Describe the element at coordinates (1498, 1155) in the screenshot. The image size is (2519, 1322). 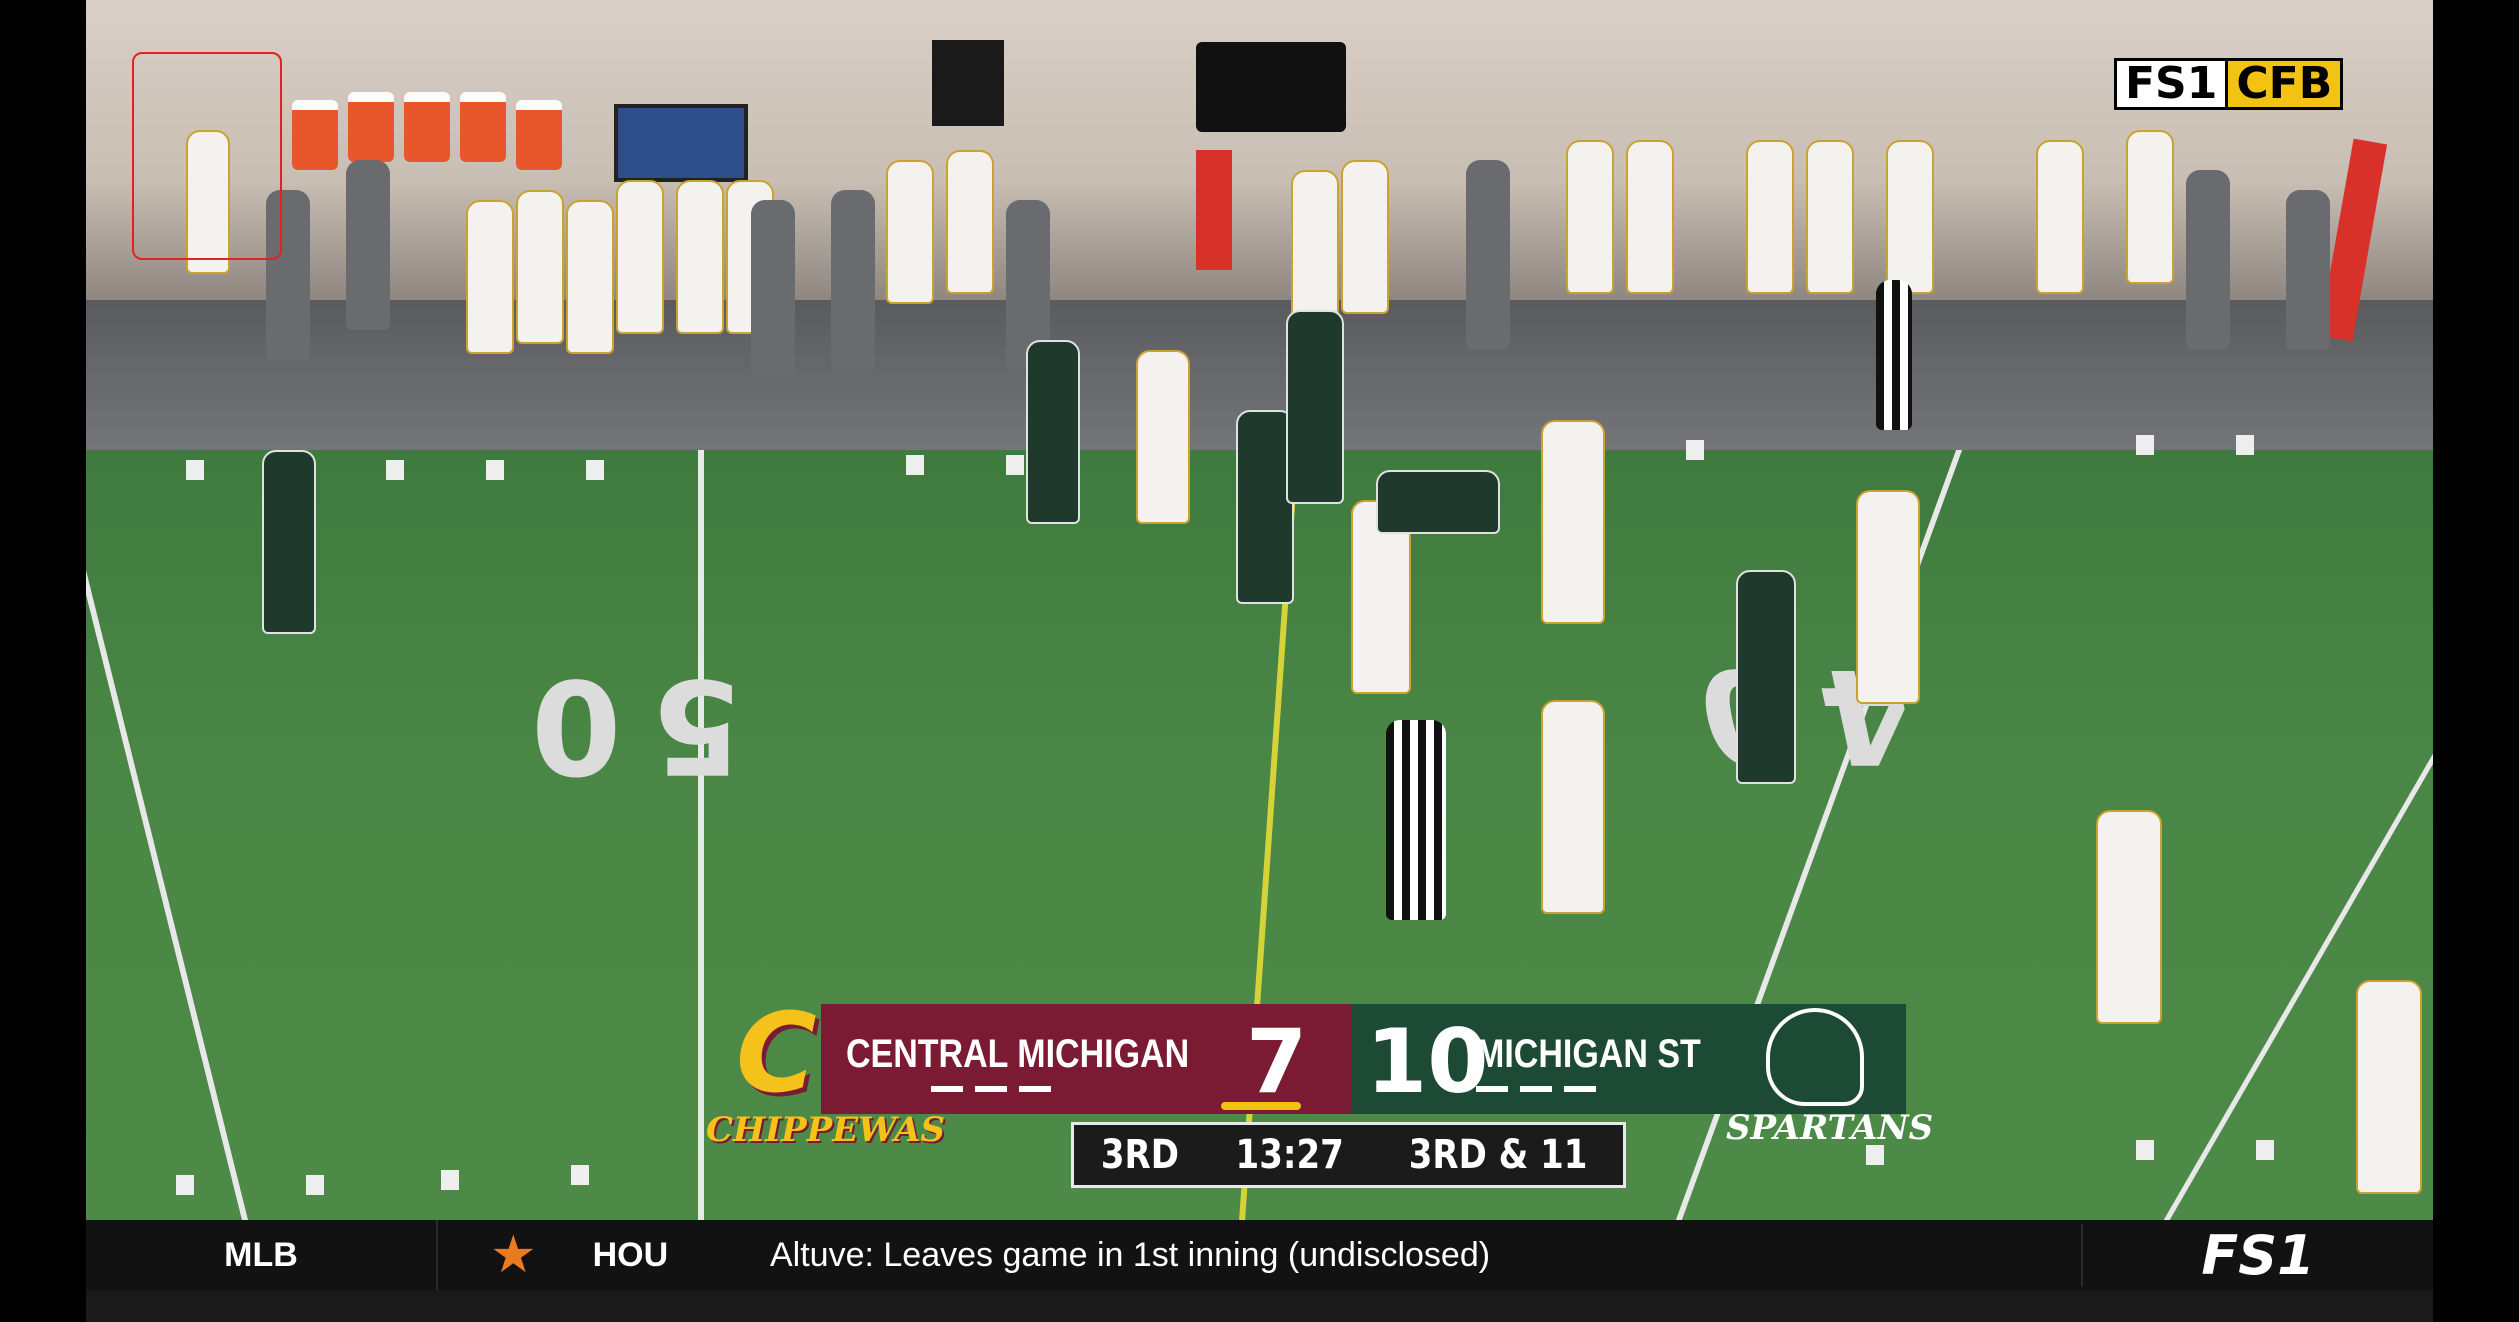
I see `down-and-distance: 3RD & 11` at that location.